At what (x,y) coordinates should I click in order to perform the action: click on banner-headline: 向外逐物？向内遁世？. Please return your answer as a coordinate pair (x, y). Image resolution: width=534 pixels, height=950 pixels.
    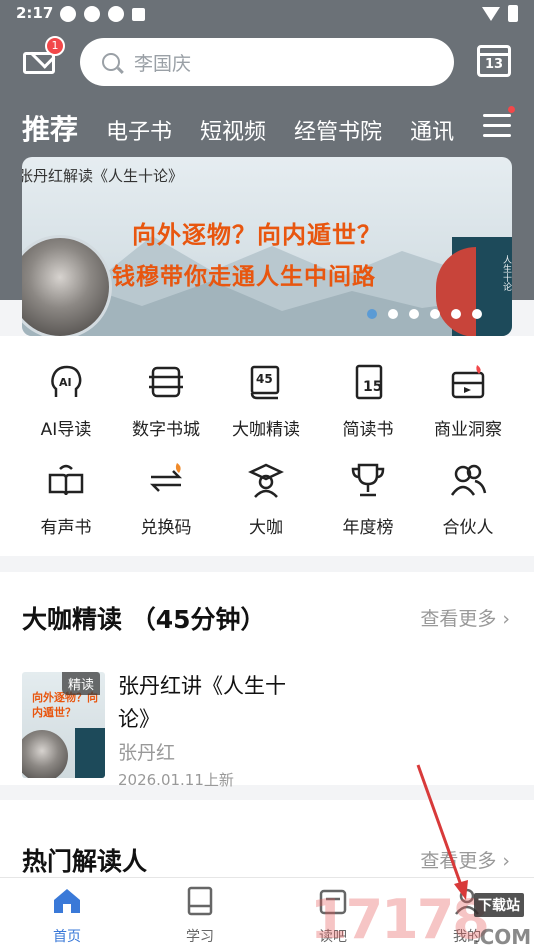
    Looking at the image, I should click on (257, 235).